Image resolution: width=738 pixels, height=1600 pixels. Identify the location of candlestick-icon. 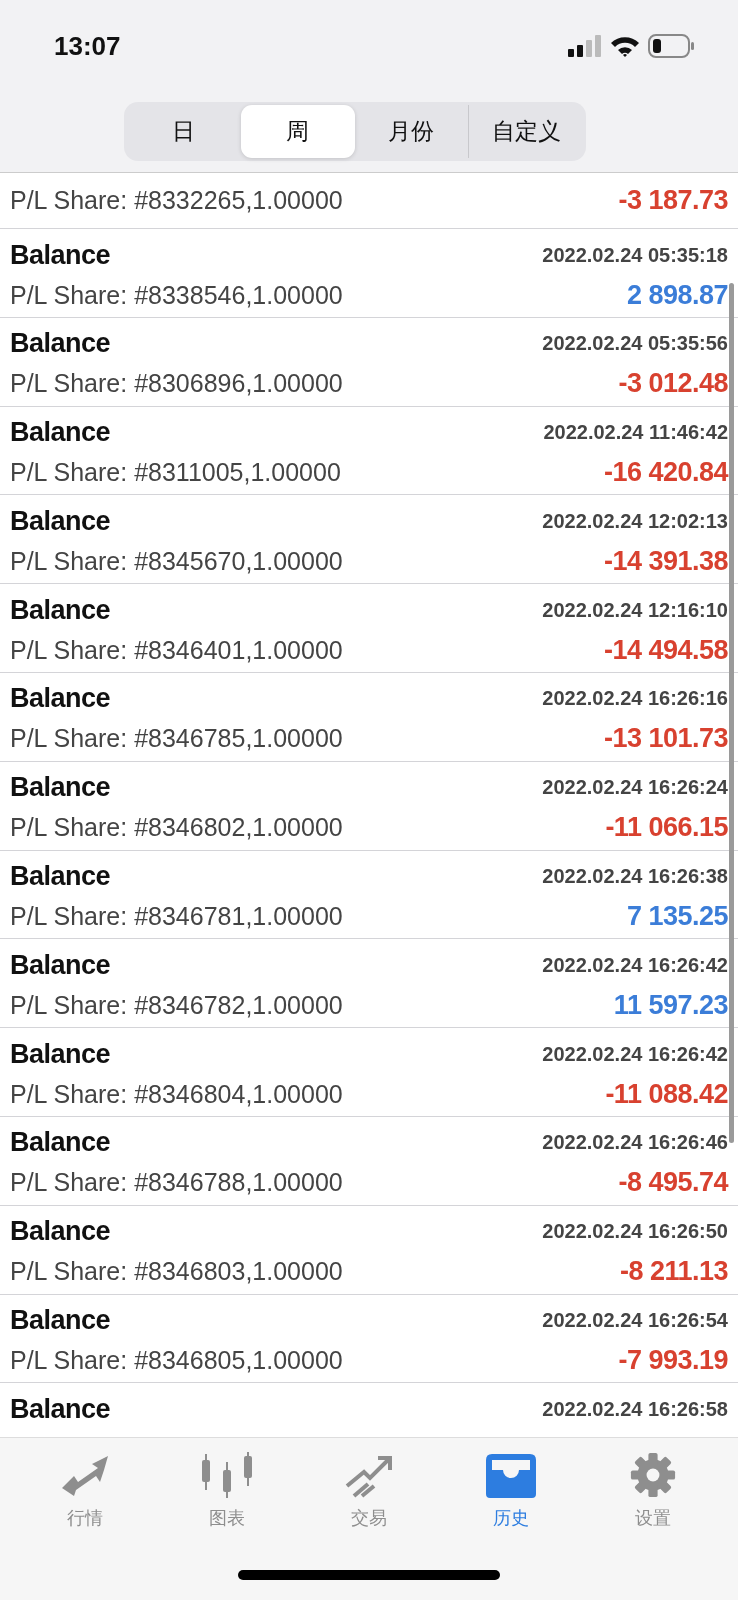
(227, 1475).